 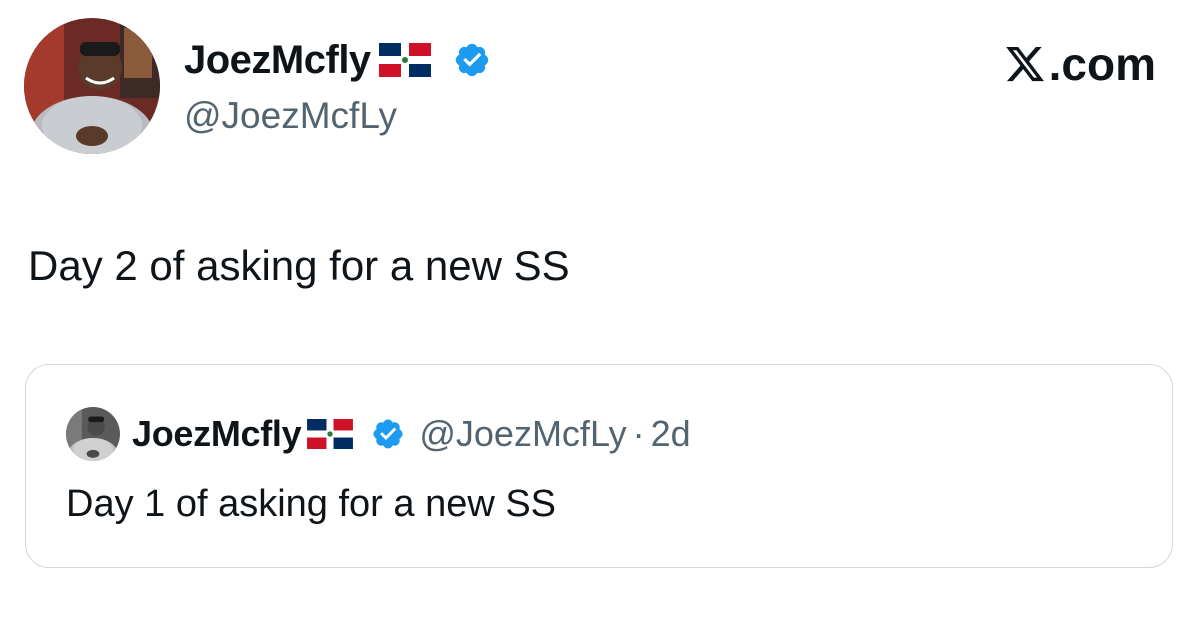 I want to click on author-display-name: JoezMcfly, so click(x=277, y=60).